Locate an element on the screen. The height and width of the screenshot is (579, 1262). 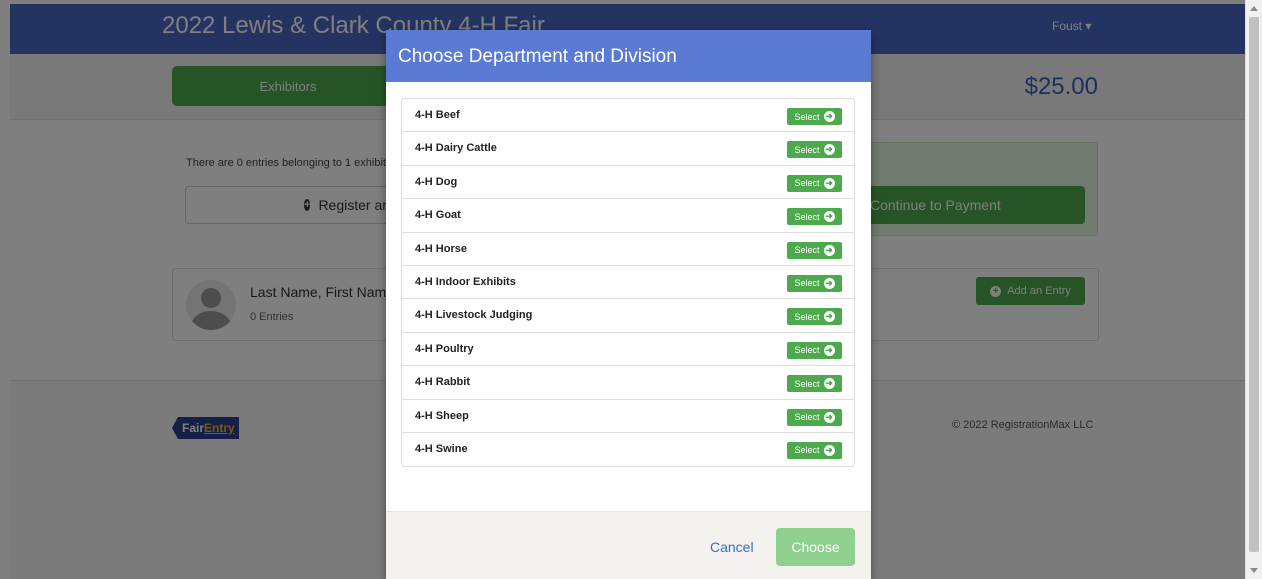
department-row: 4-H Swine Select ➜ is located at coordinates (628, 449).